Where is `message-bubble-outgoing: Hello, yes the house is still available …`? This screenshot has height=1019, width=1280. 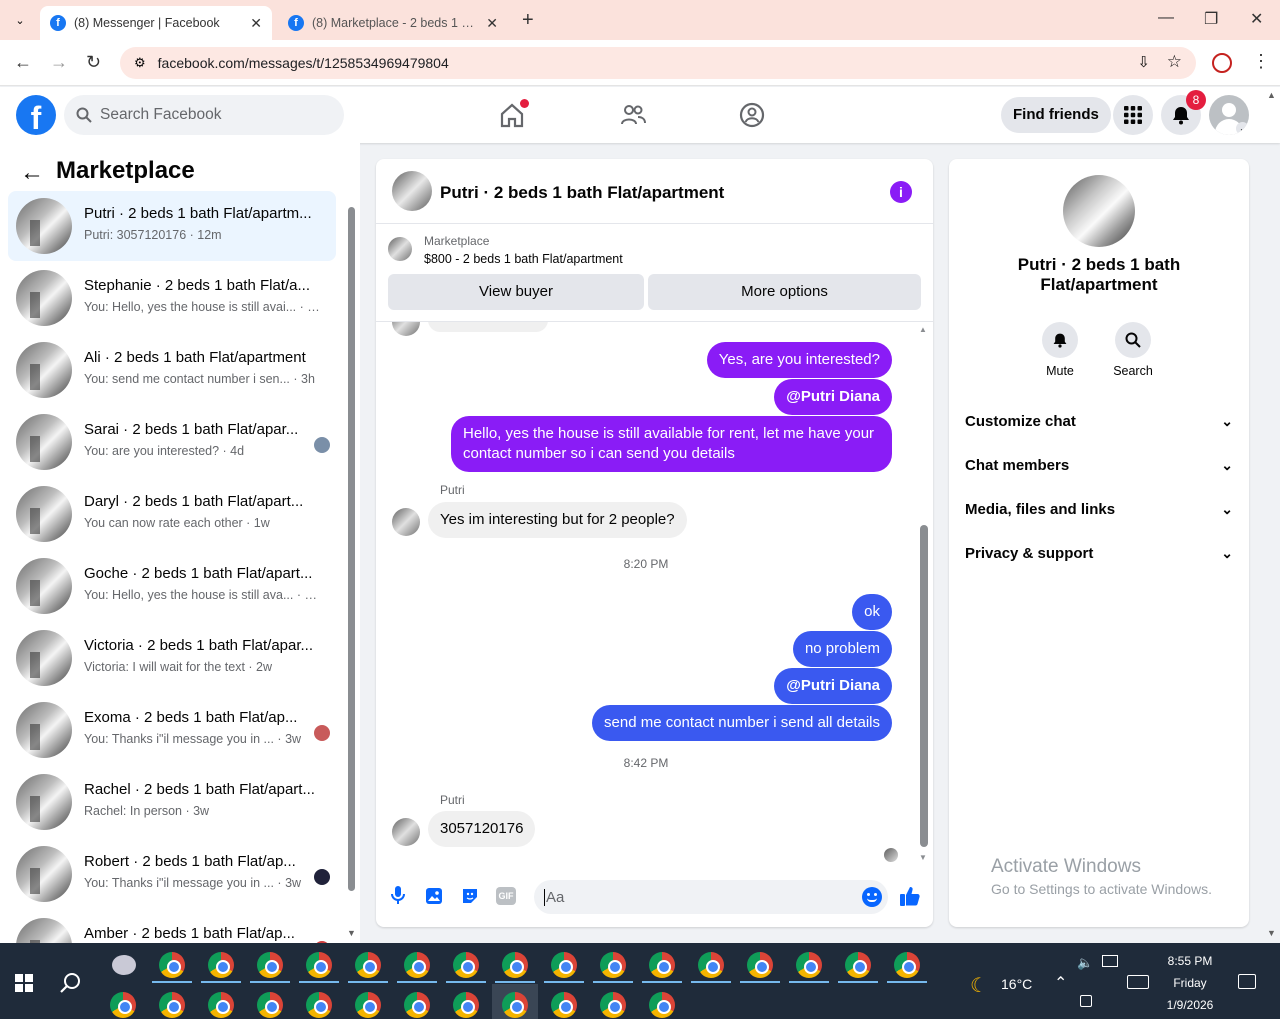
message-bubble-outgoing: Hello, yes the house is still available … is located at coordinates (671, 444).